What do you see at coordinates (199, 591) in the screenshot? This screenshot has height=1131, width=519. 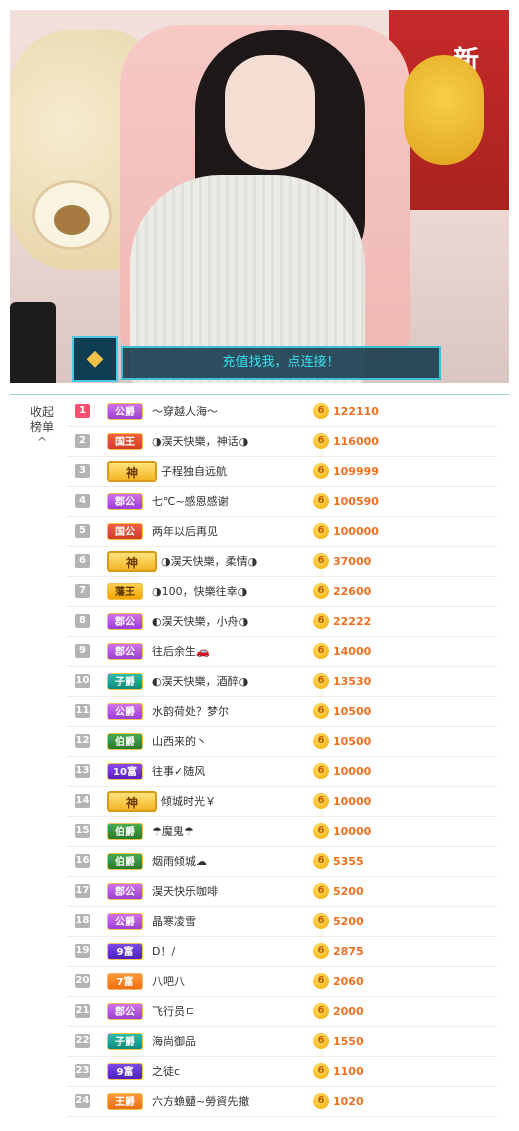 I see `user-name: ◑100，快樂往幸◑` at bounding box center [199, 591].